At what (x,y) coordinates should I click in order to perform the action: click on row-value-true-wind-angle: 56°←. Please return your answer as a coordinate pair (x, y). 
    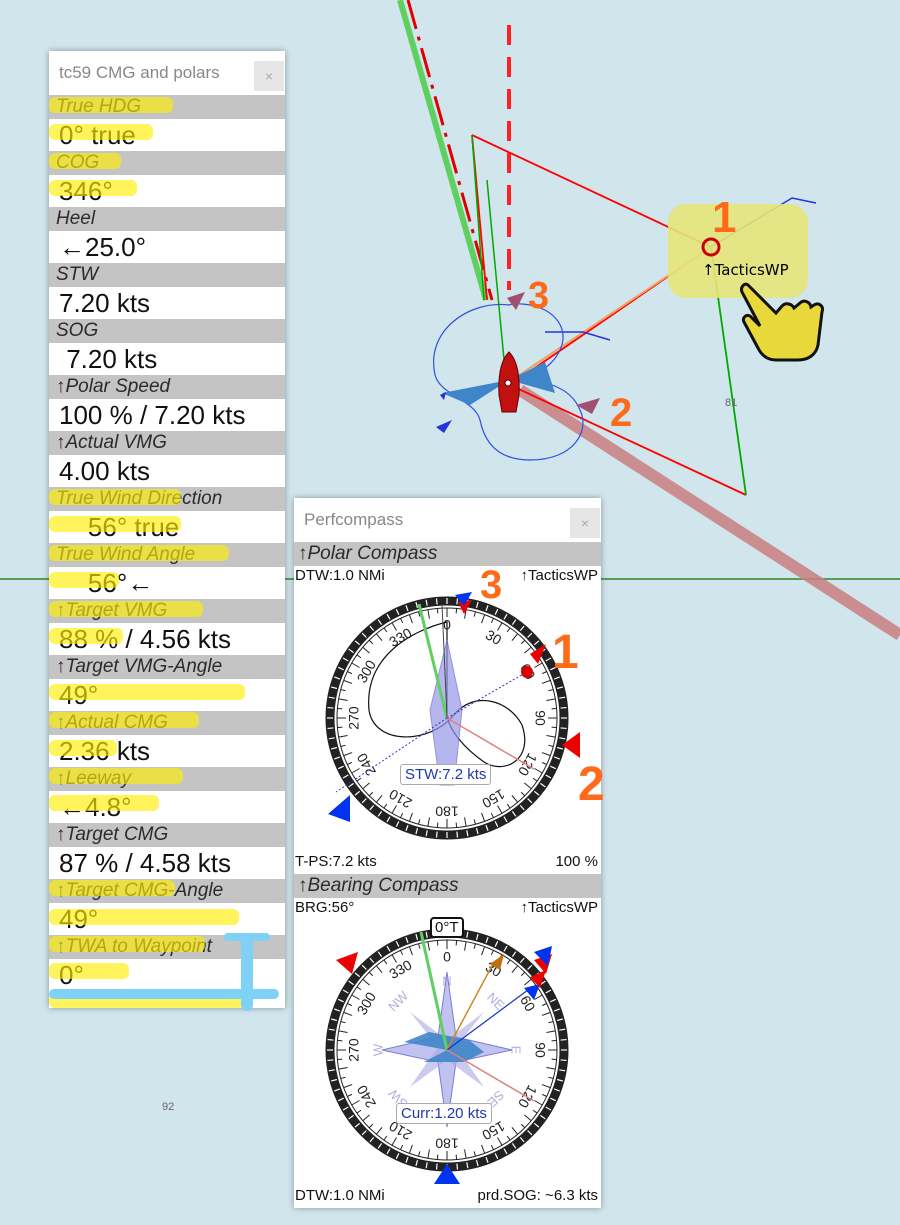
    Looking at the image, I should click on (167, 583).